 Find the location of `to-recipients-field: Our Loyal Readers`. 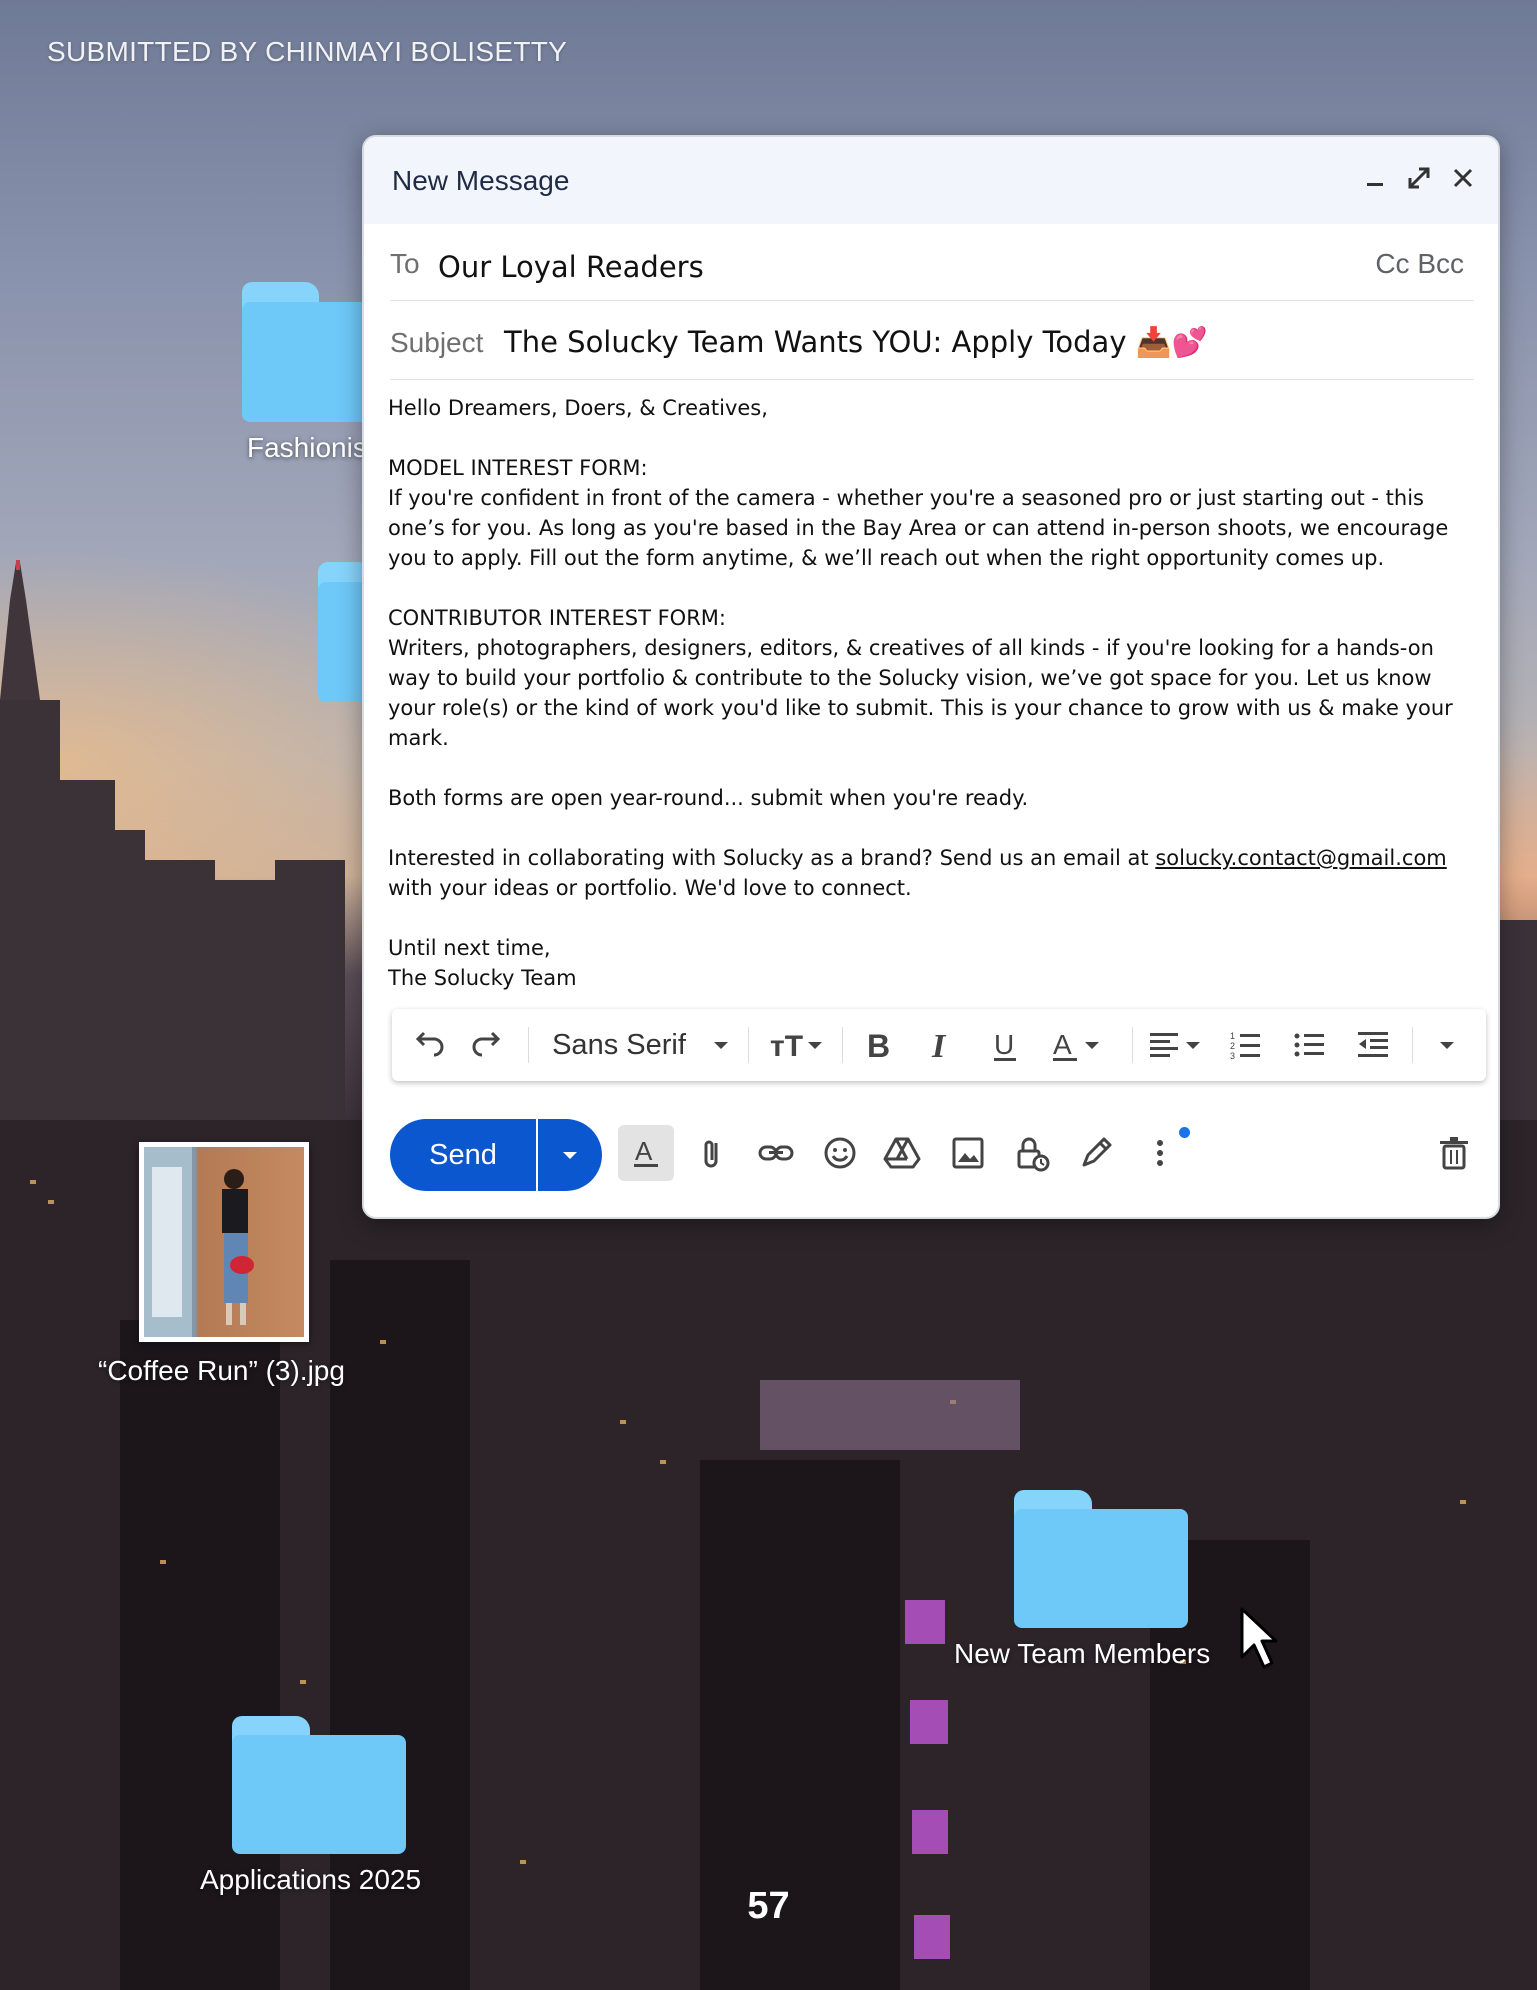

to-recipients-field: Our Loyal Readers is located at coordinates (571, 267).